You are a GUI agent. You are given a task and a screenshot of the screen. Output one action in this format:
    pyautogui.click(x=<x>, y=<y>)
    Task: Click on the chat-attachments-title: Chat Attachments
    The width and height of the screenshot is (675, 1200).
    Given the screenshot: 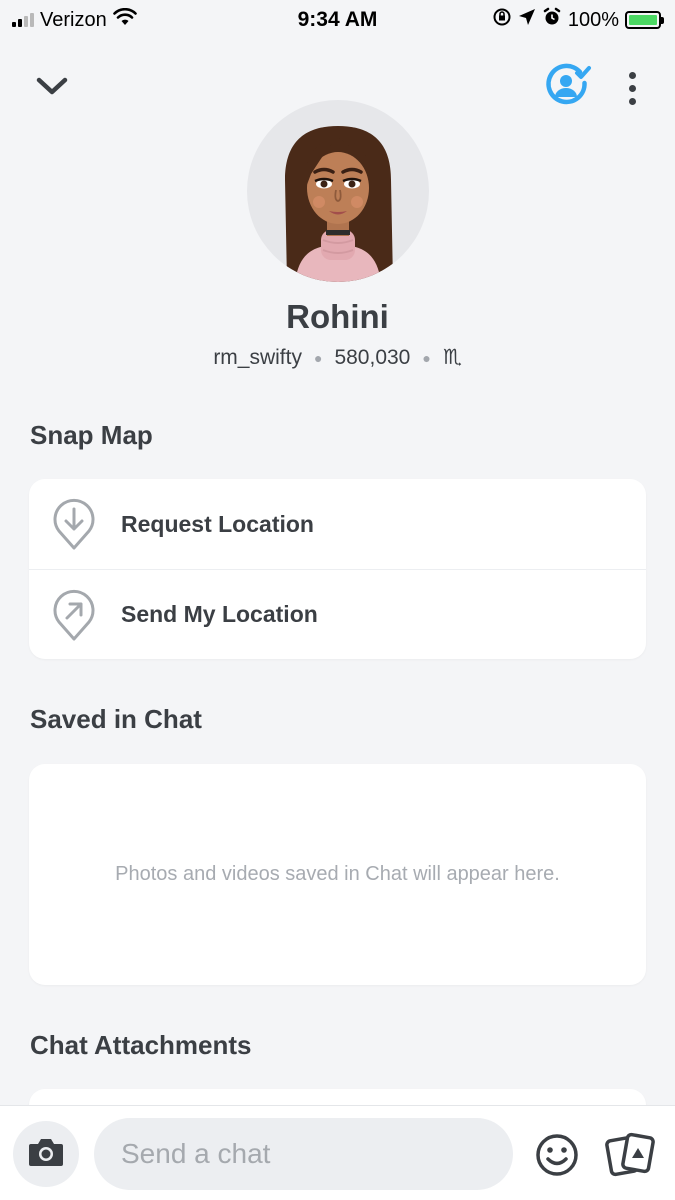 What is the action you would take?
    pyautogui.click(x=141, y=1045)
    